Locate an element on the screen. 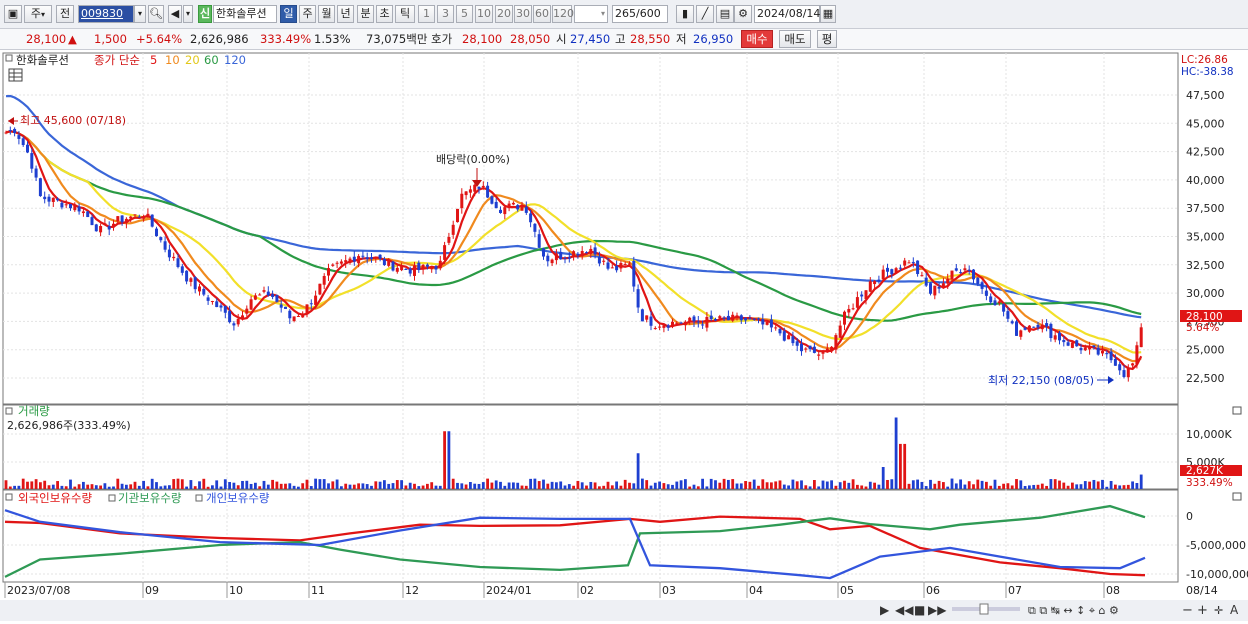 This screenshot has width=1248, height=624. individual-holdings-label: 개인보유수량 is located at coordinates (238, 498).